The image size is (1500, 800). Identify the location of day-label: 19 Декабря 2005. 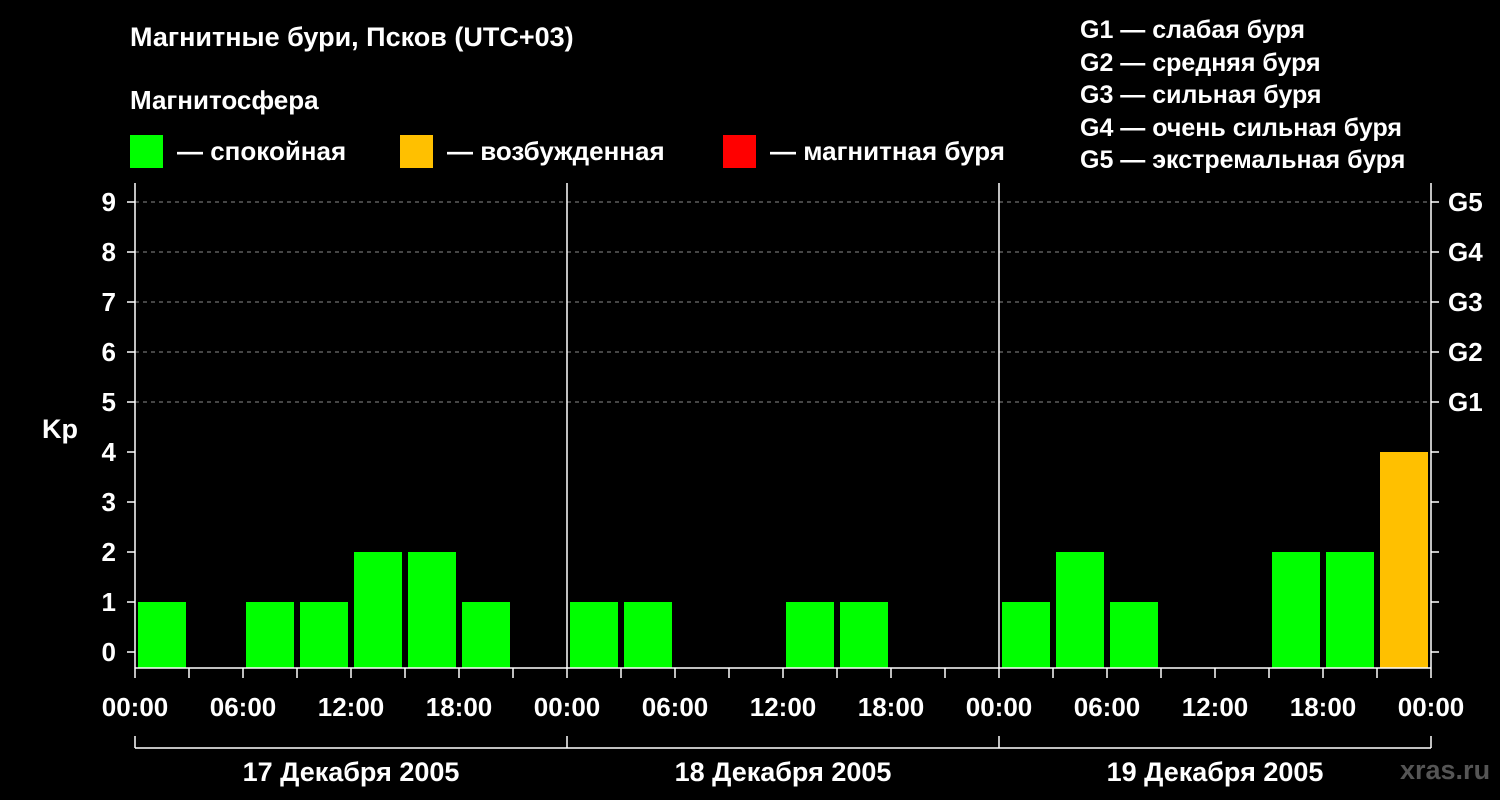
(1215, 772).